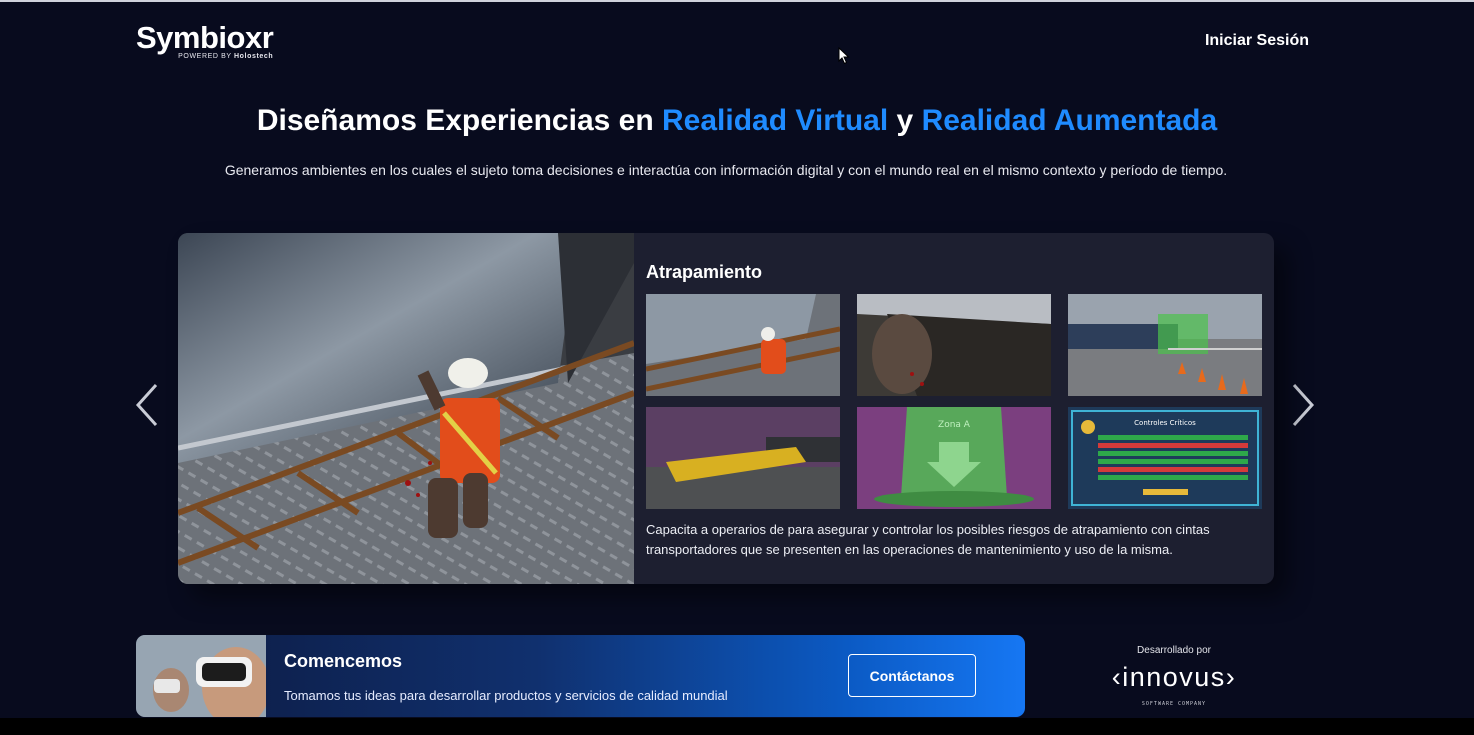  I want to click on thumbnail-6-image: Controles Críticos, so click(1165, 458).